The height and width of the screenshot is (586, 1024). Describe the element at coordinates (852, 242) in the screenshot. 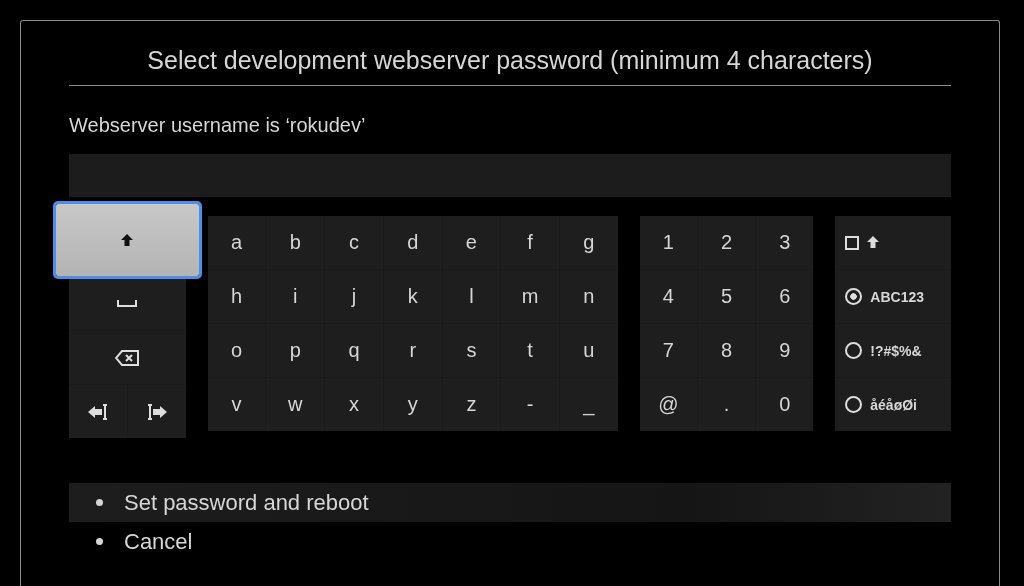

I see `checkbox` at that location.